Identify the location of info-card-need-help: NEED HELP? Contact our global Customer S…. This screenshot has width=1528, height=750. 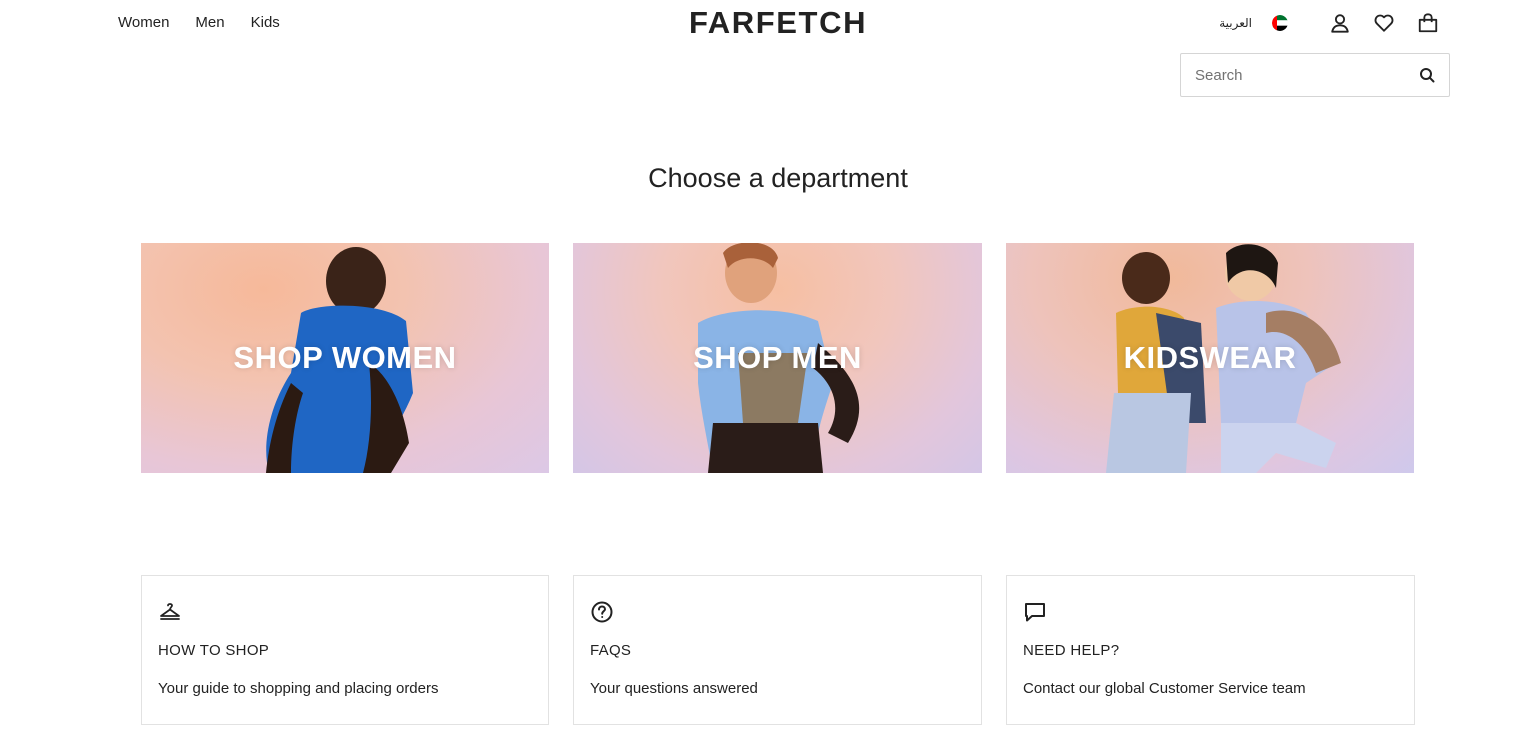
(1210, 650).